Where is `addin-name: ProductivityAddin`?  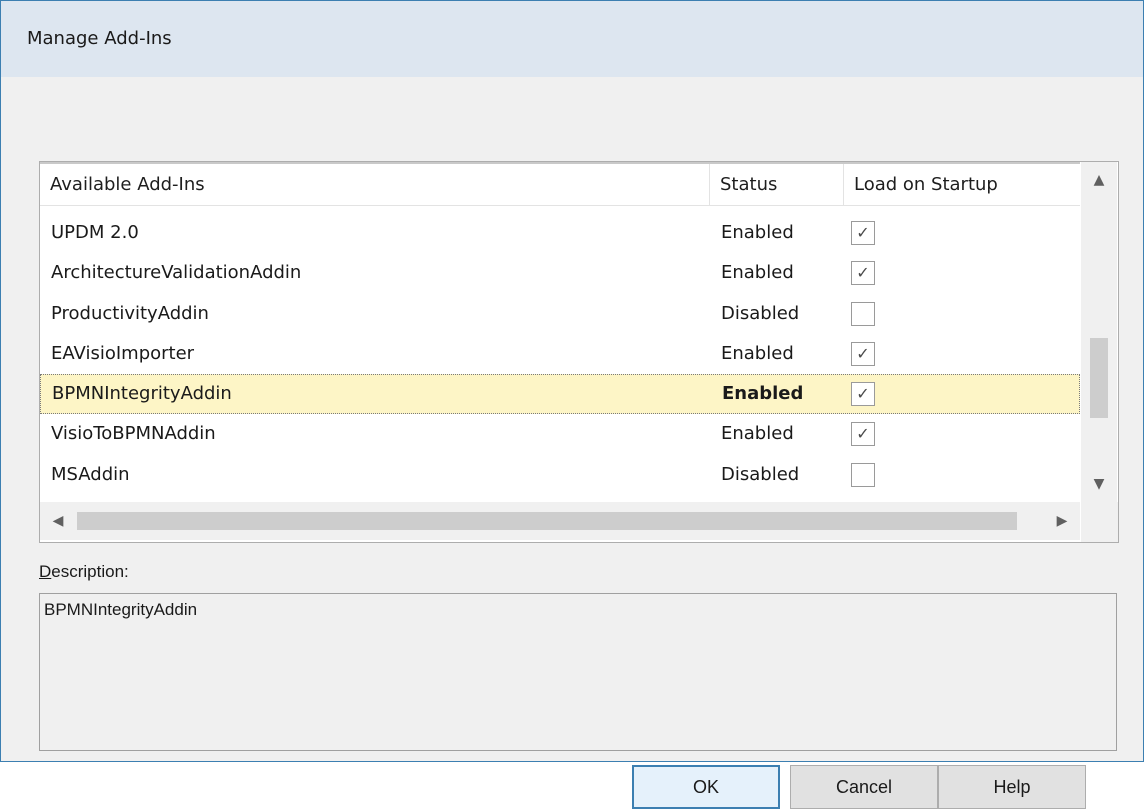
addin-name: ProductivityAddin is located at coordinates (130, 313).